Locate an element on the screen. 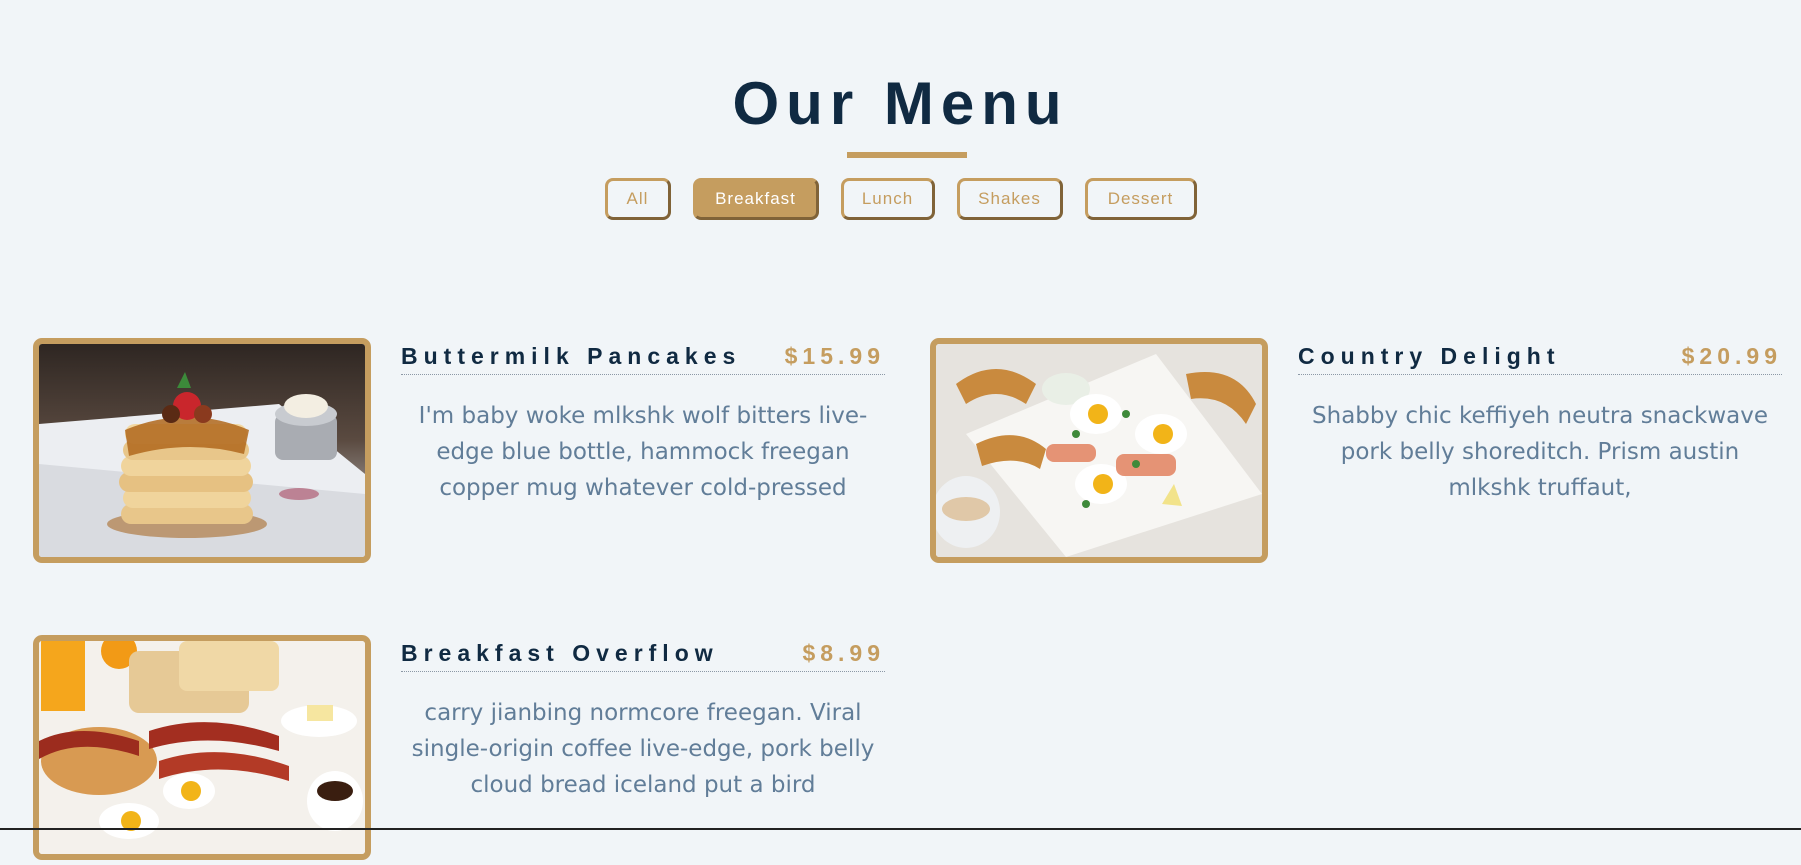  item-price: $8.99 is located at coordinates (843, 652).